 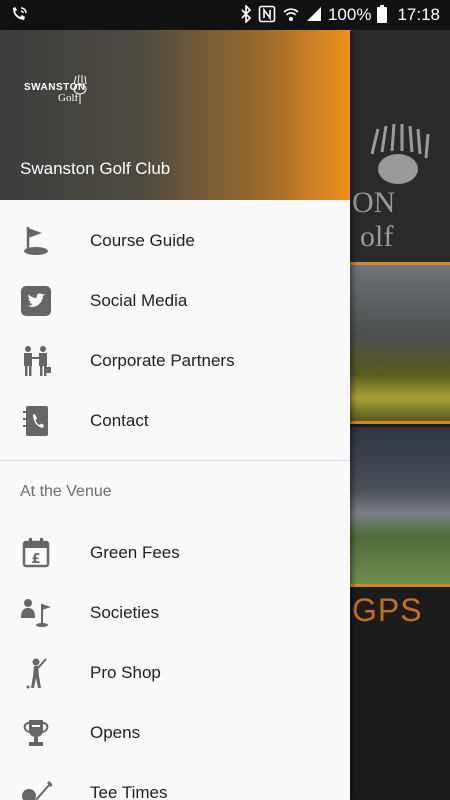 I want to click on club-name: Swanston Golf Club, so click(x=95, y=168).